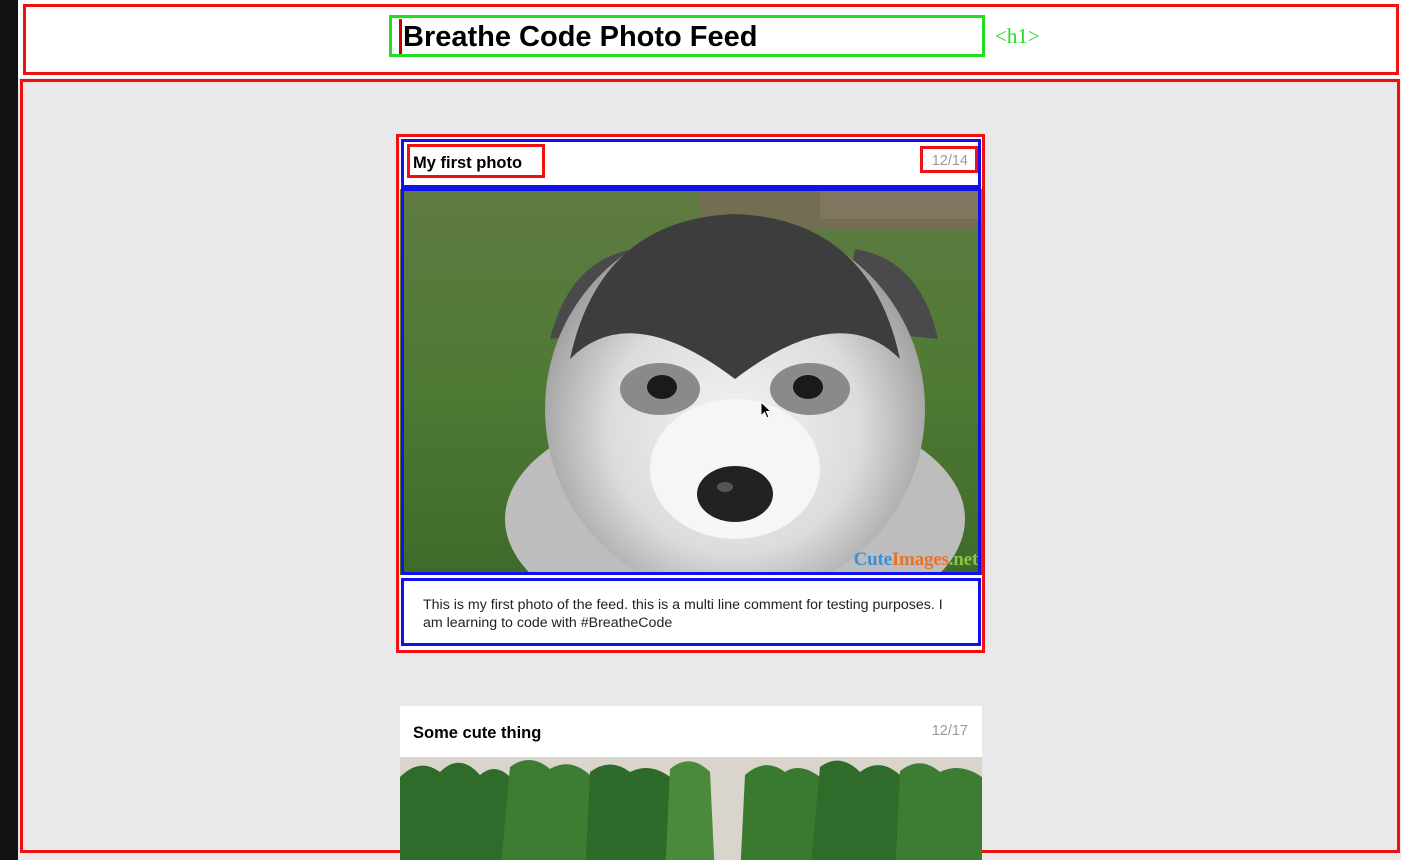  What do you see at coordinates (920, 559) in the screenshot?
I see `watermark-part-2: Images` at bounding box center [920, 559].